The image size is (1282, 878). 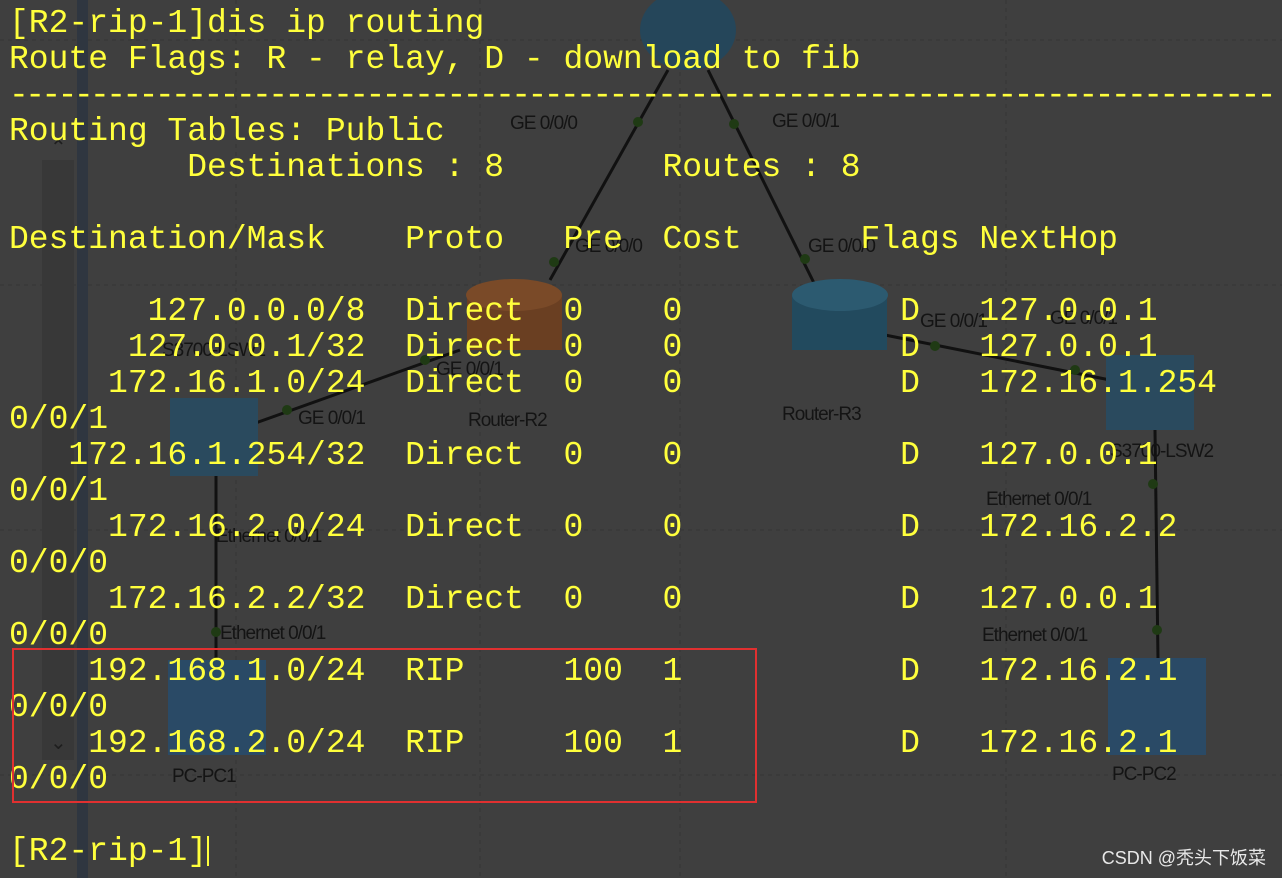 I want to click on route-destination: 127.0.0.0/8, so click(x=256, y=311).